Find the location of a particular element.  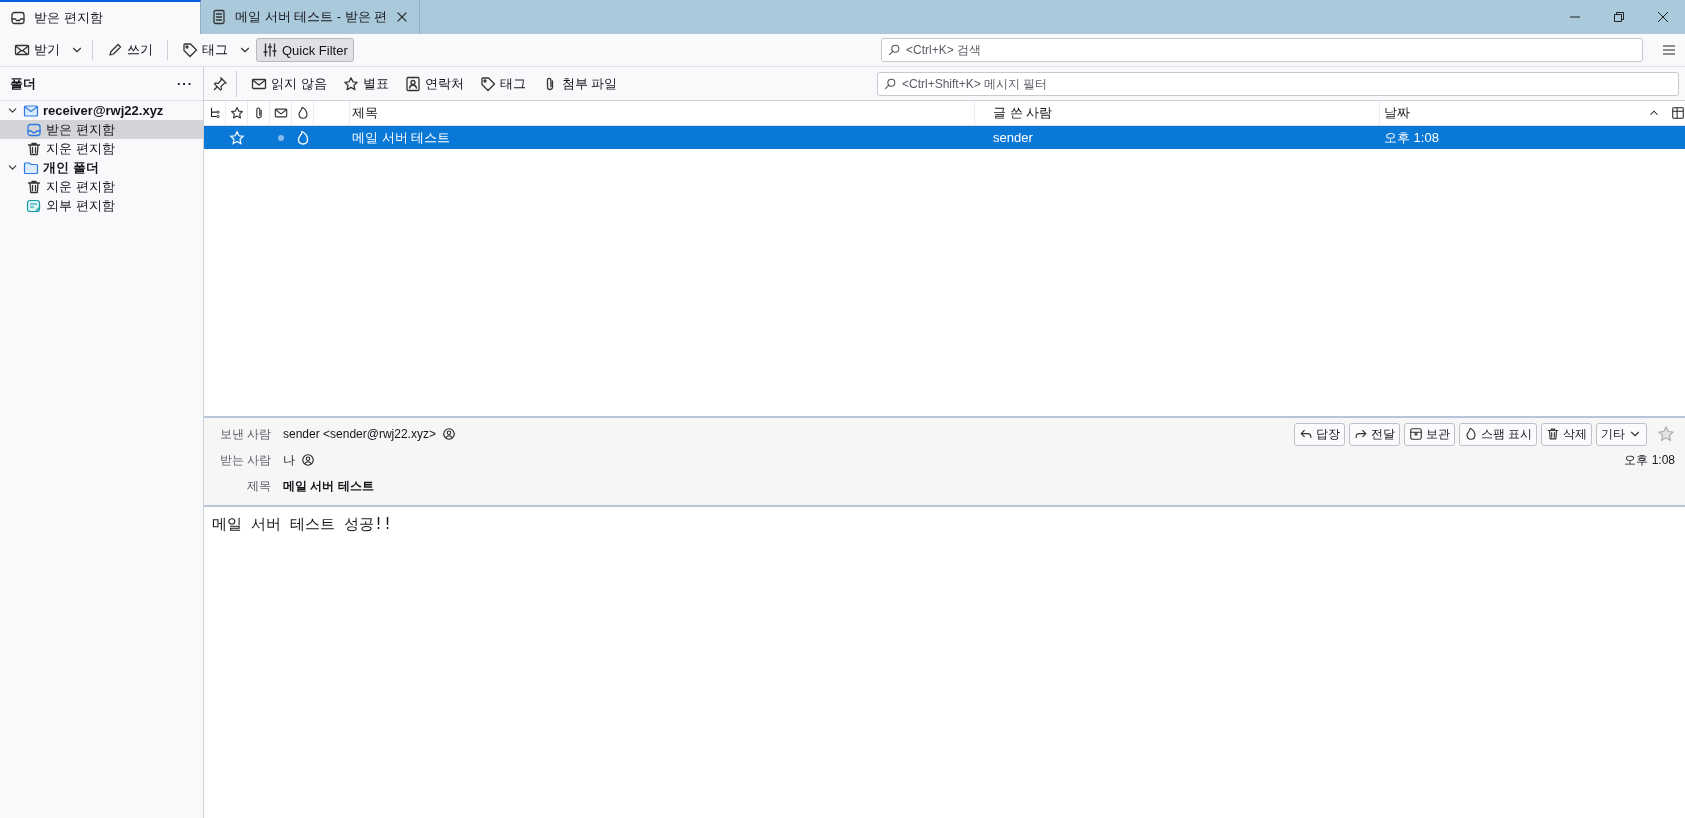

action-button: 스팸 표시 is located at coordinates (1497, 434).